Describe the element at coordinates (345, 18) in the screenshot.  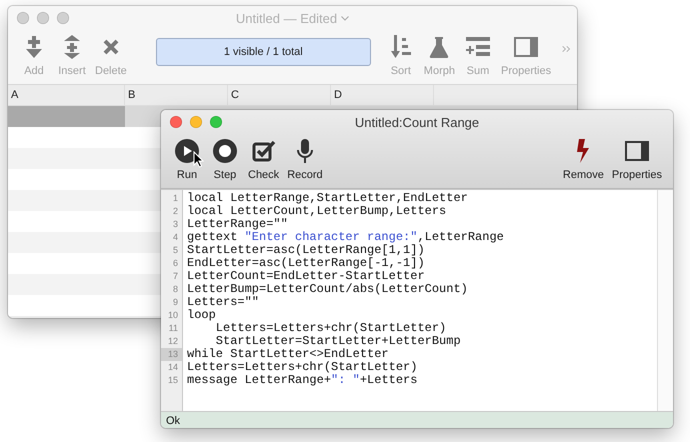
I see `chevron-down-icon` at that location.